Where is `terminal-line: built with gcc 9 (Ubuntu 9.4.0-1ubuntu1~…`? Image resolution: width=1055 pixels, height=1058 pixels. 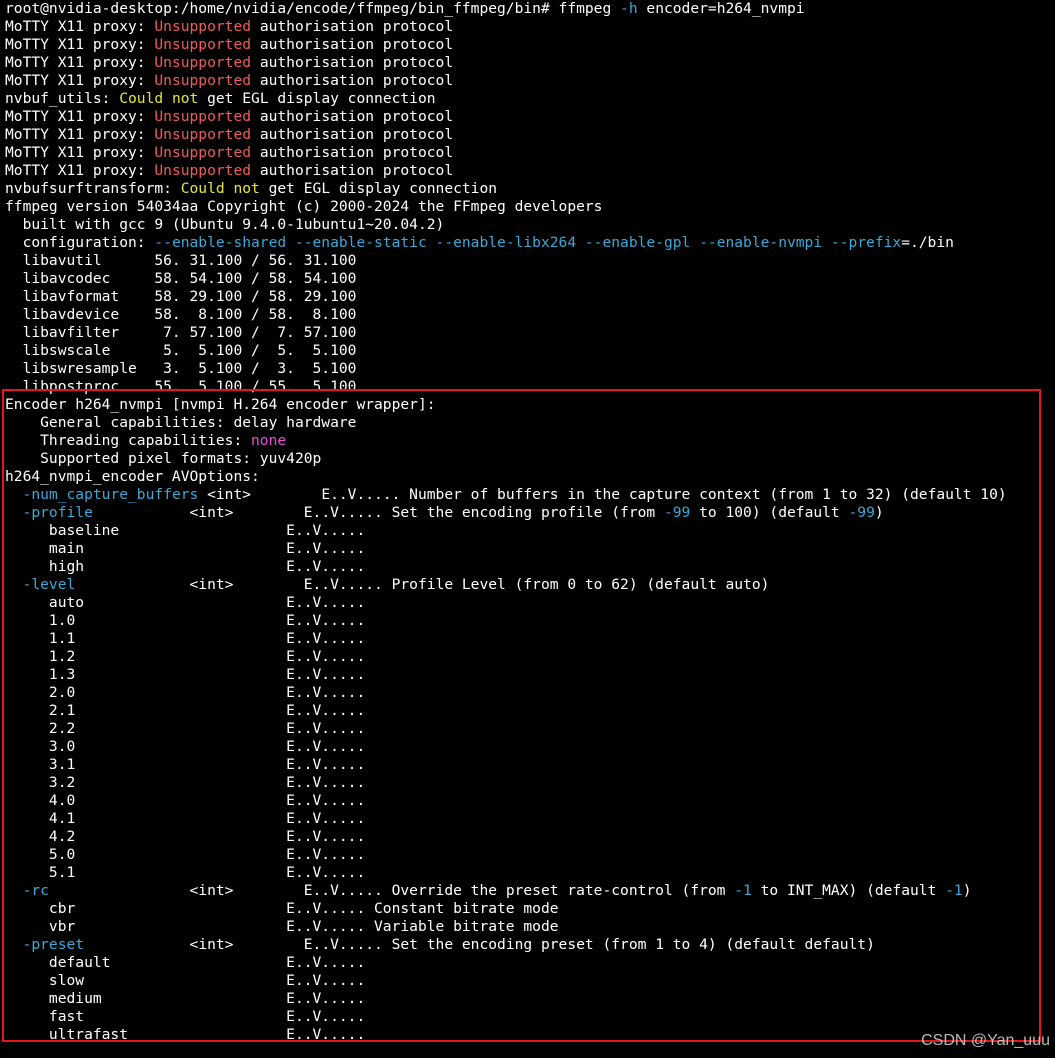
terminal-line: built with gcc 9 (Ubuntu 9.4.0-1ubuntu1~… is located at coordinates (506, 225).